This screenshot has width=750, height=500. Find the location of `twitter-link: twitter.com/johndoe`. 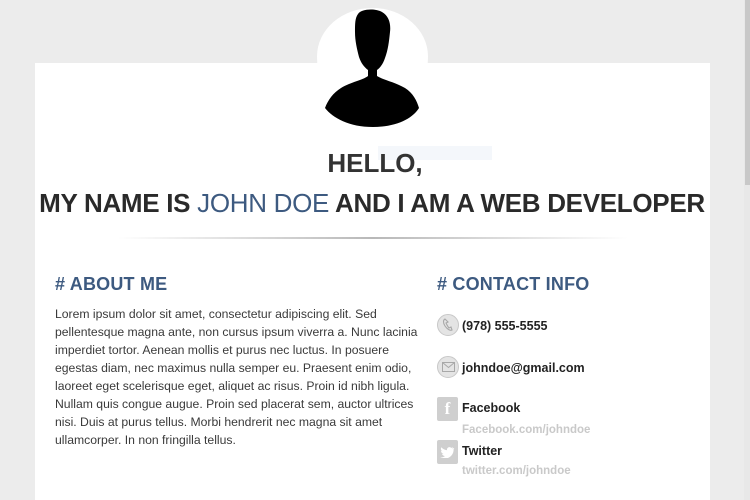

twitter-link: twitter.com/johndoe is located at coordinates (516, 471).